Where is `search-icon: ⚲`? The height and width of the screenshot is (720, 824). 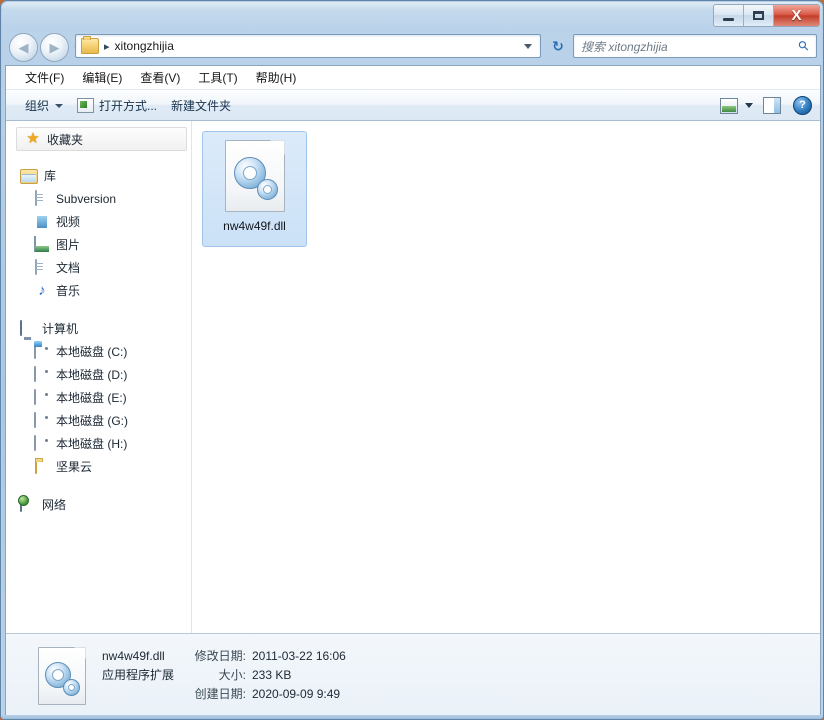 search-icon: ⚲ is located at coordinates (804, 45).